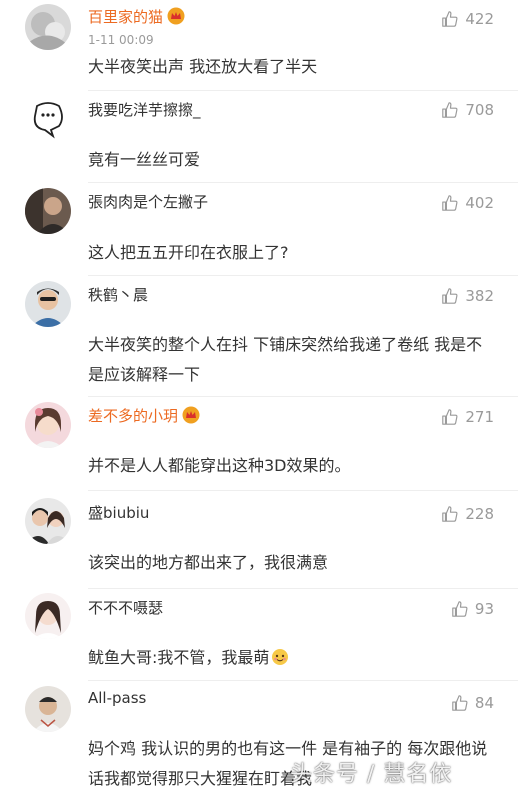 The height and width of the screenshot is (796, 518). I want to click on like-button: 402, so click(467, 203).